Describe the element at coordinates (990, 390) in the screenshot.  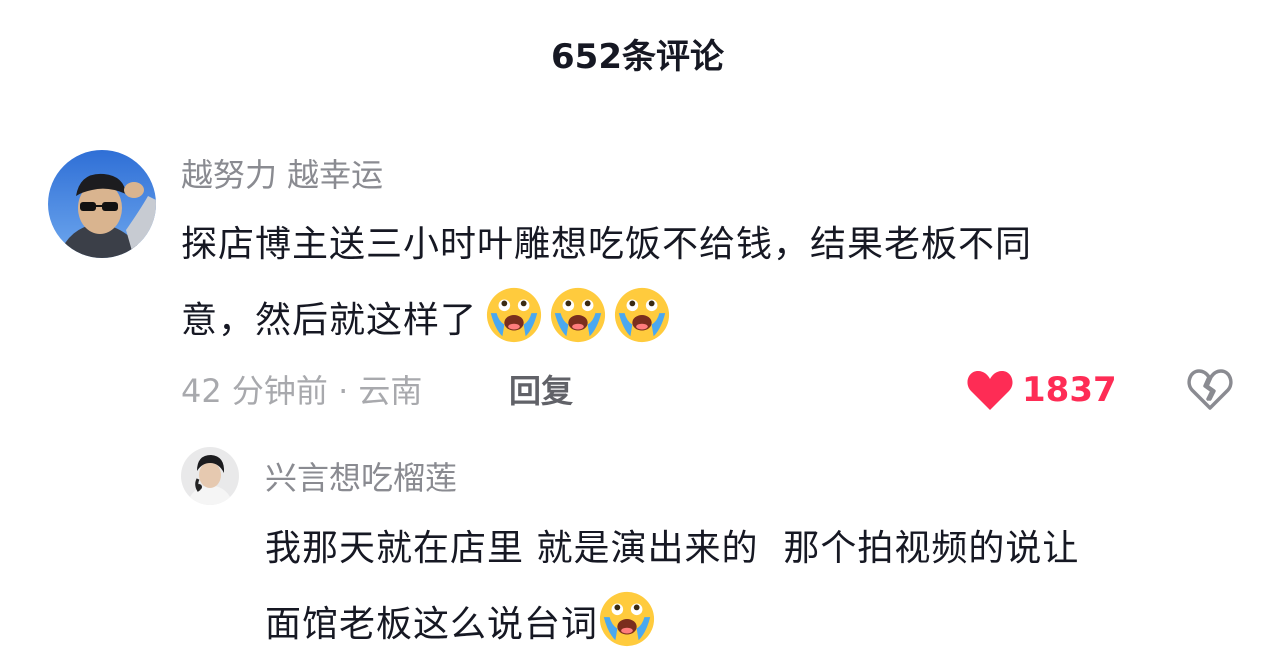
I see `heart-icon` at that location.